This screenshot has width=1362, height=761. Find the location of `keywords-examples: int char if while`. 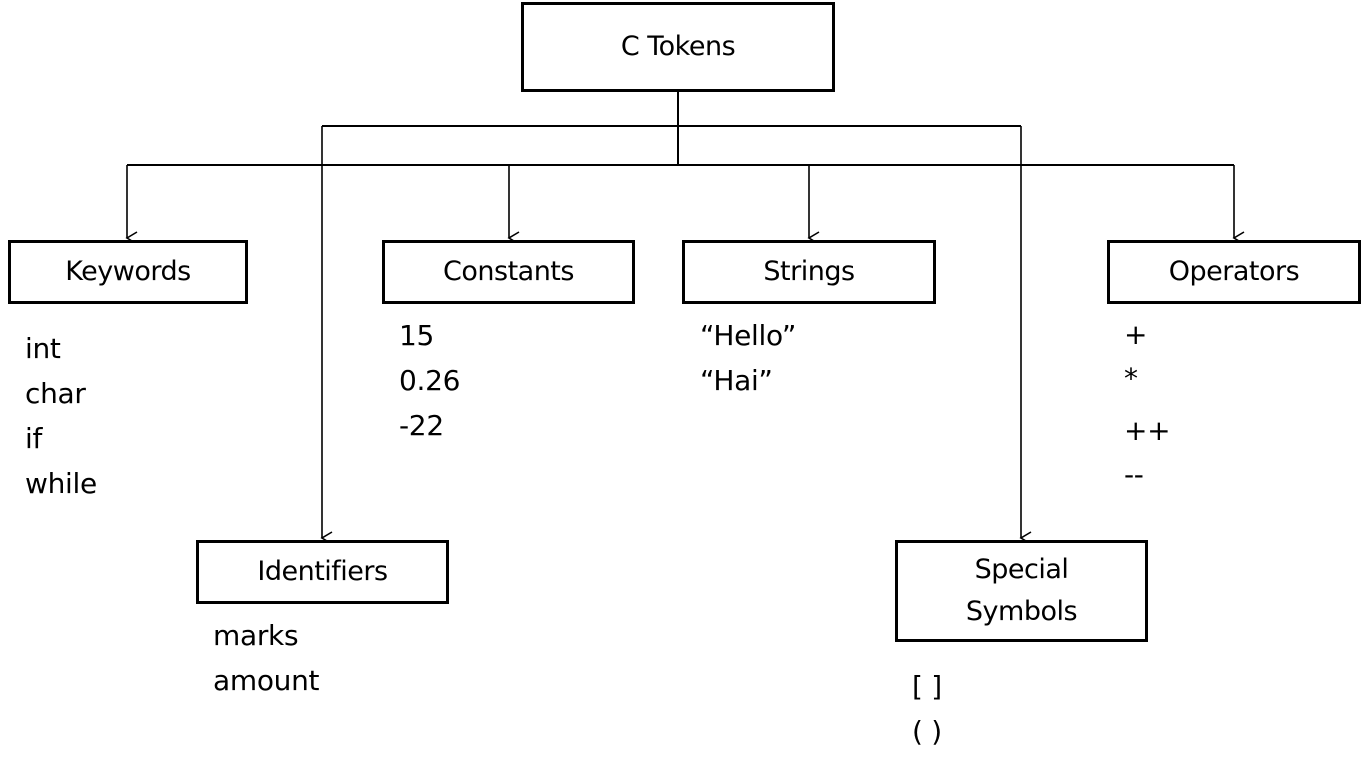

keywords-examples: int char if while is located at coordinates (61, 416).